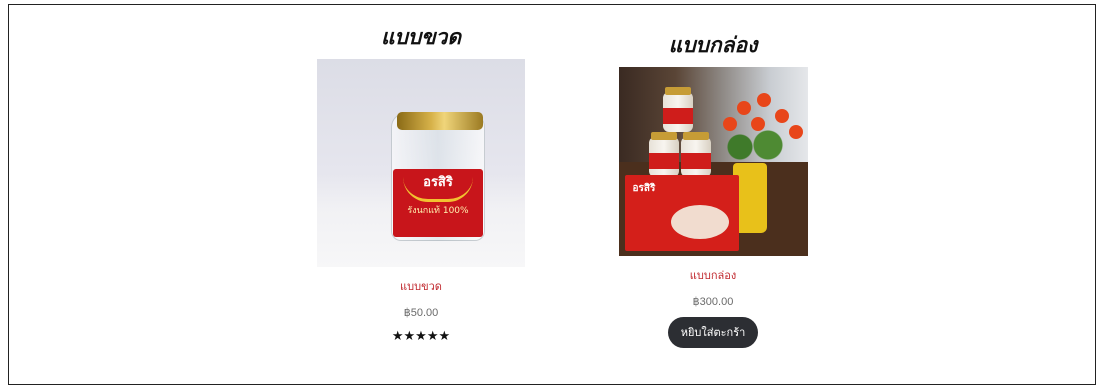  Describe the element at coordinates (699, 222) in the screenshot. I see `bird-nest-cup-shape` at that location.